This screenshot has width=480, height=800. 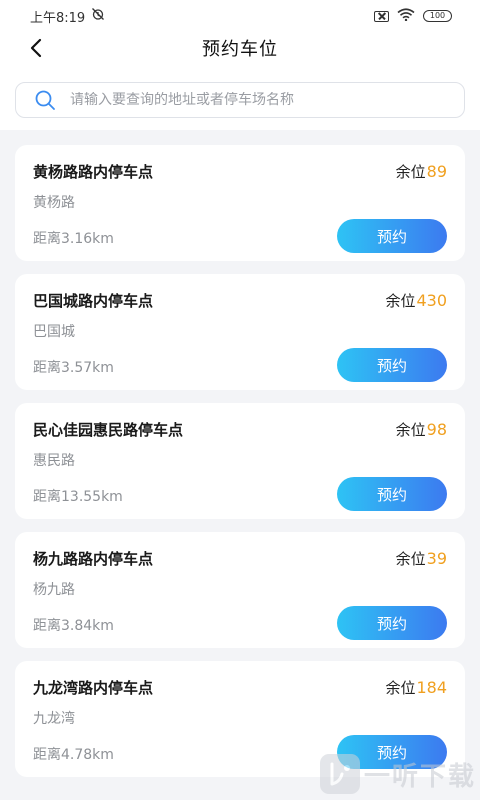 I want to click on status-right: 100, so click(x=413, y=16).